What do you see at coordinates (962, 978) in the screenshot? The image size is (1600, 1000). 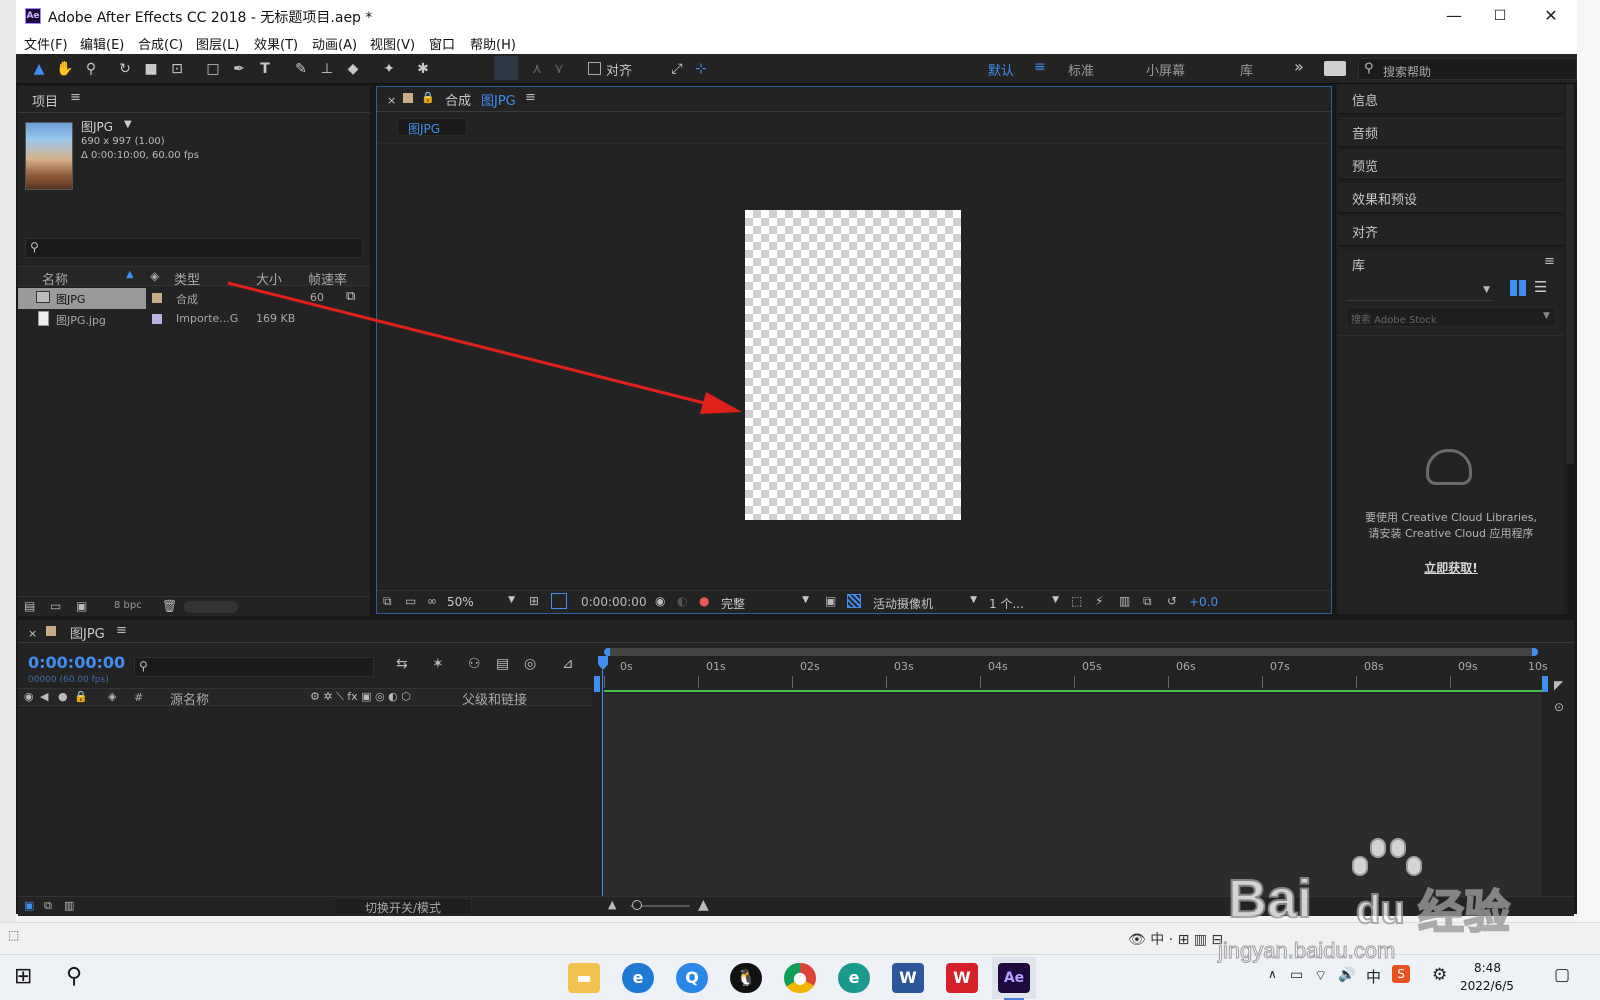 I see `wps-icon: W` at bounding box center [962, 978].